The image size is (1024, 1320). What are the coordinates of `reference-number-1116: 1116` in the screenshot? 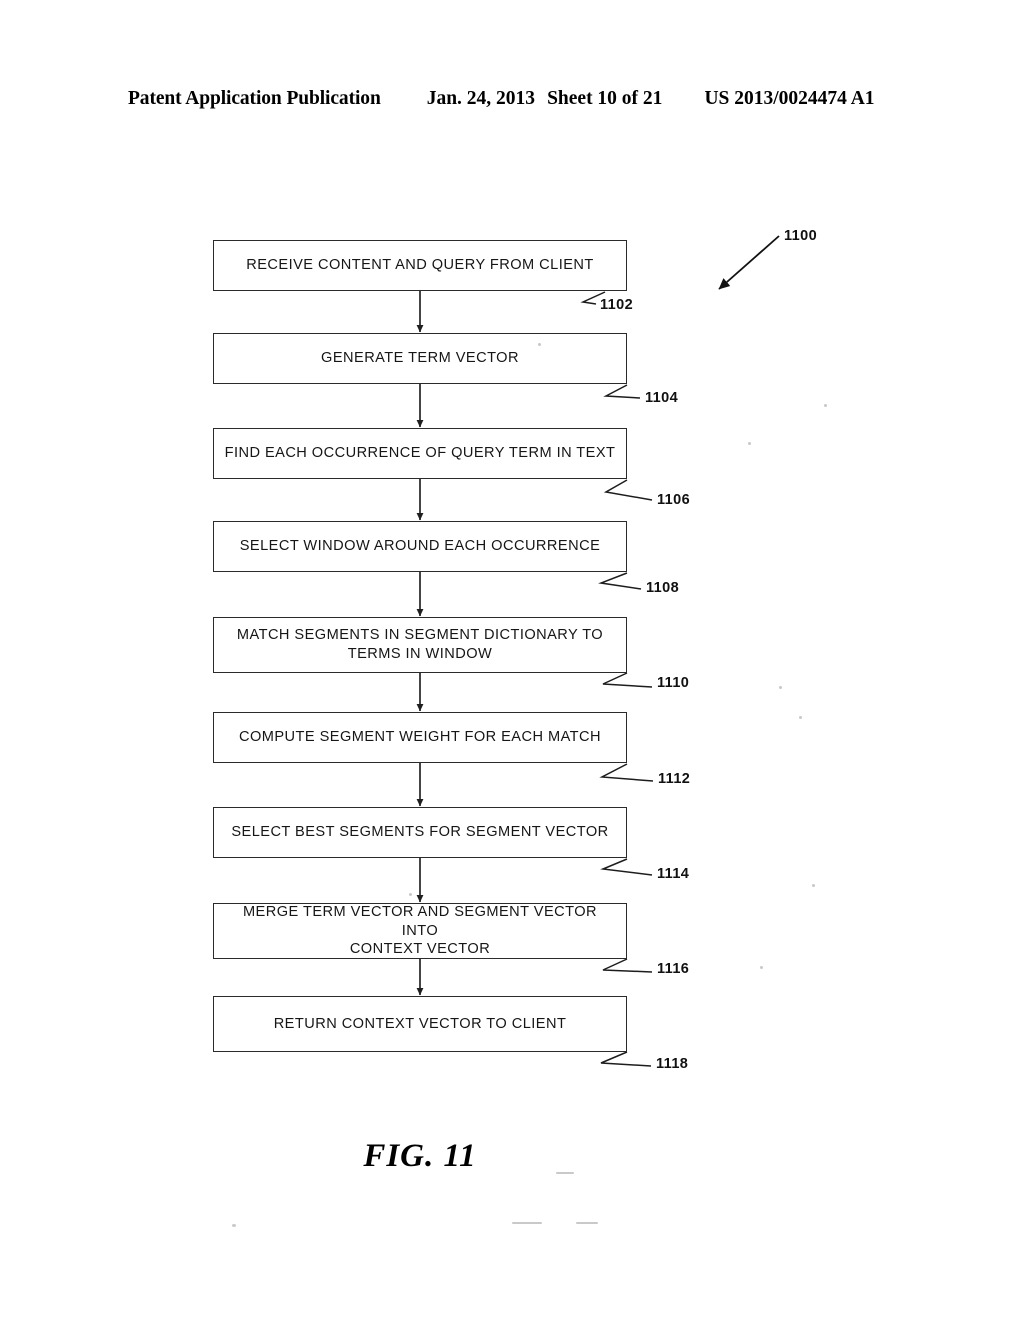 It's located at (673, 969).